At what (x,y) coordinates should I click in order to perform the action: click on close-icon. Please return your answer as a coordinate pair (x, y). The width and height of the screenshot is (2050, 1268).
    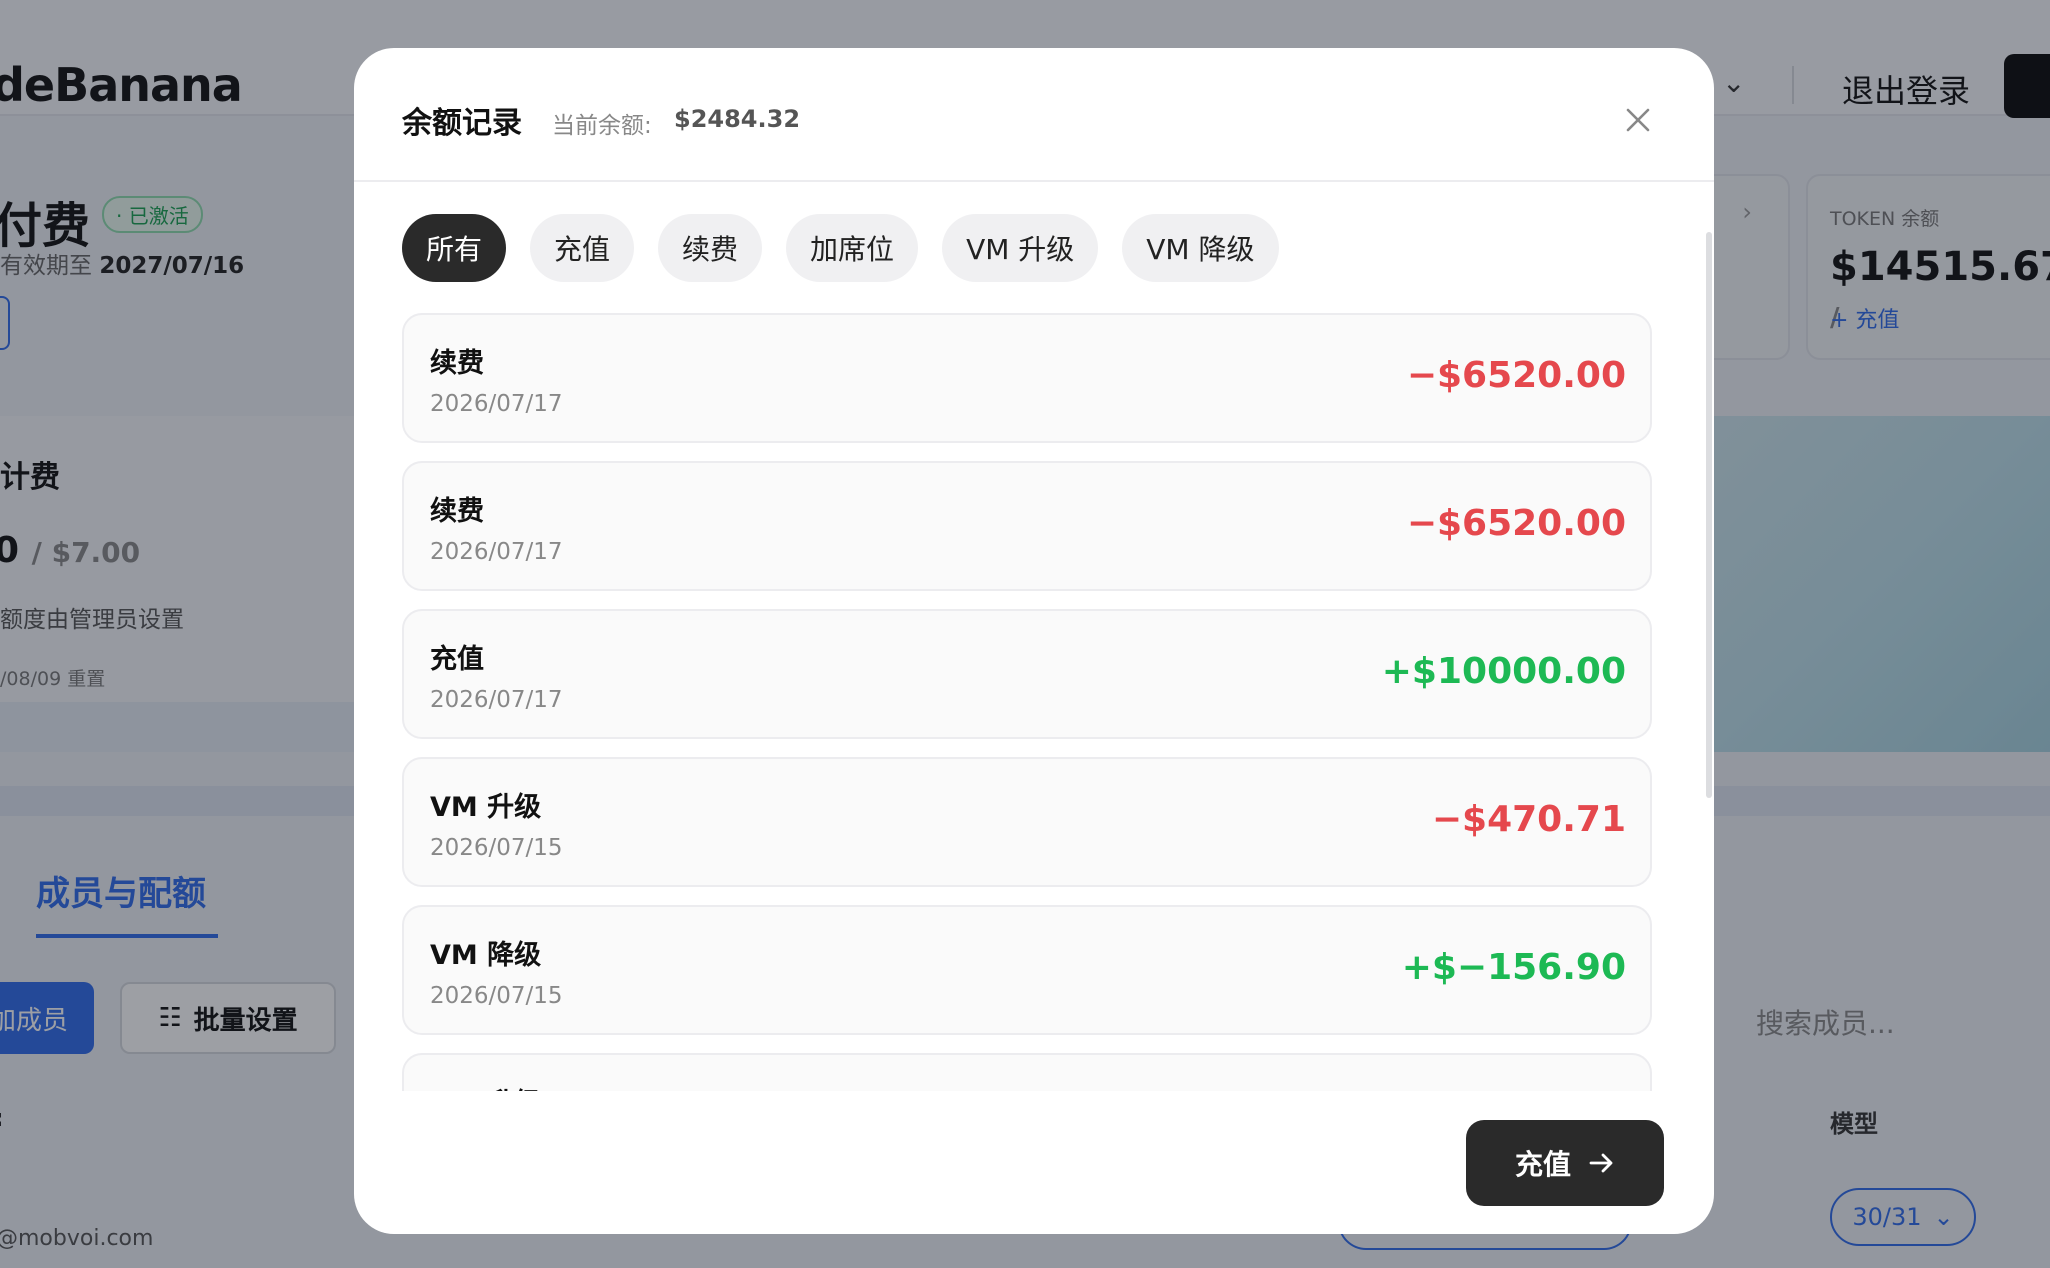
    Looking at the image, I should click on (1638, 120).